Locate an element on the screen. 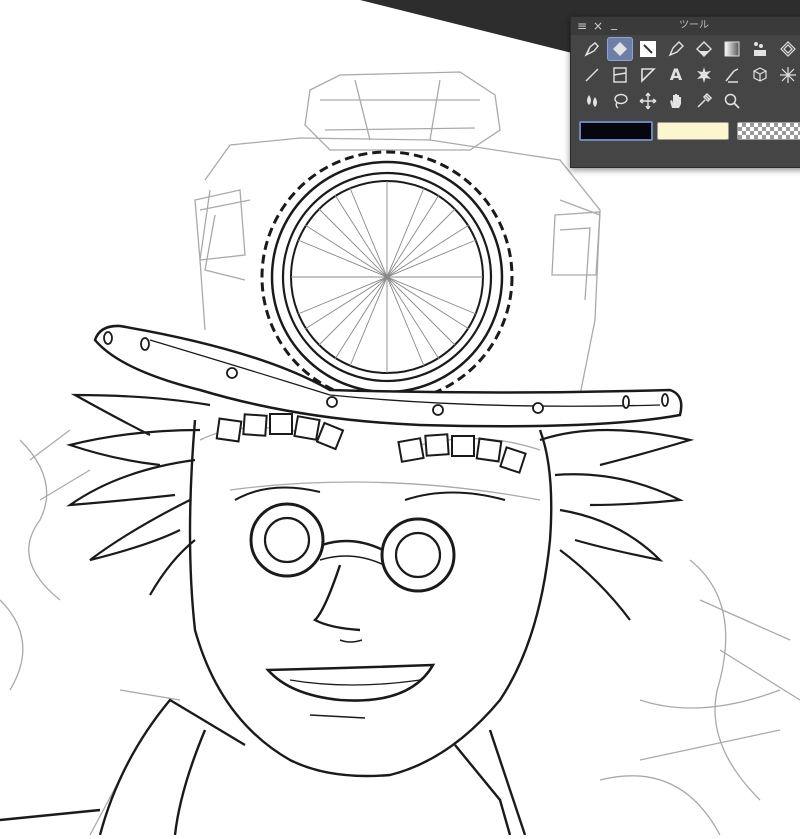 The height and width of the screenshot is (839, 800). lasso-icon is located at coordinates (620, 101).